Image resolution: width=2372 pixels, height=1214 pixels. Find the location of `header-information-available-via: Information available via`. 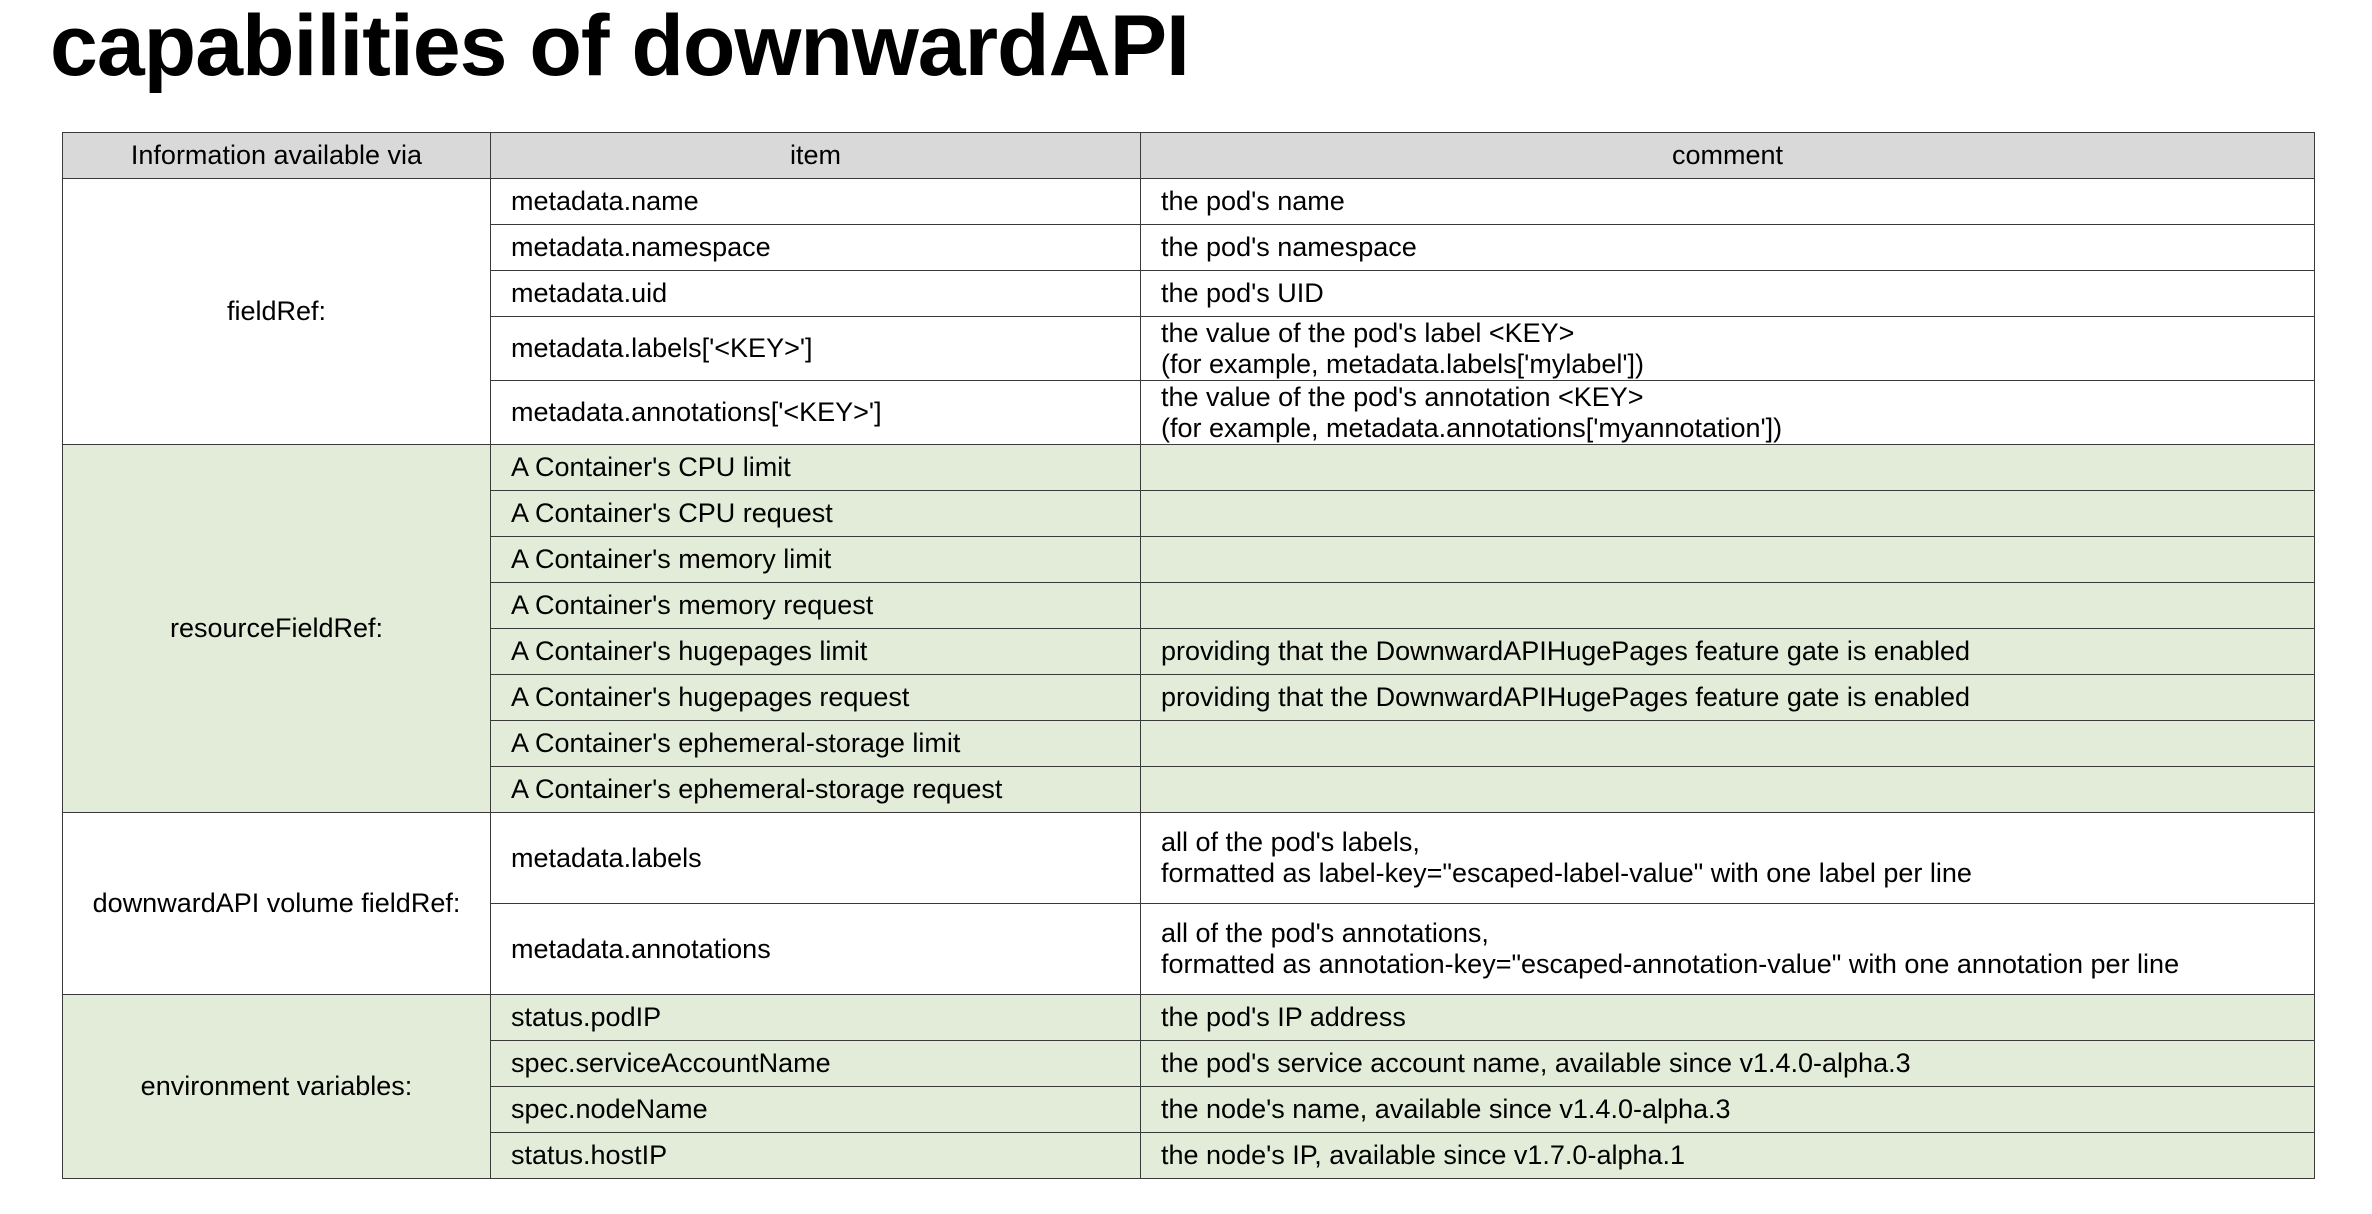

header-information-available-via: Information available via is located at coordinates (276, 155).